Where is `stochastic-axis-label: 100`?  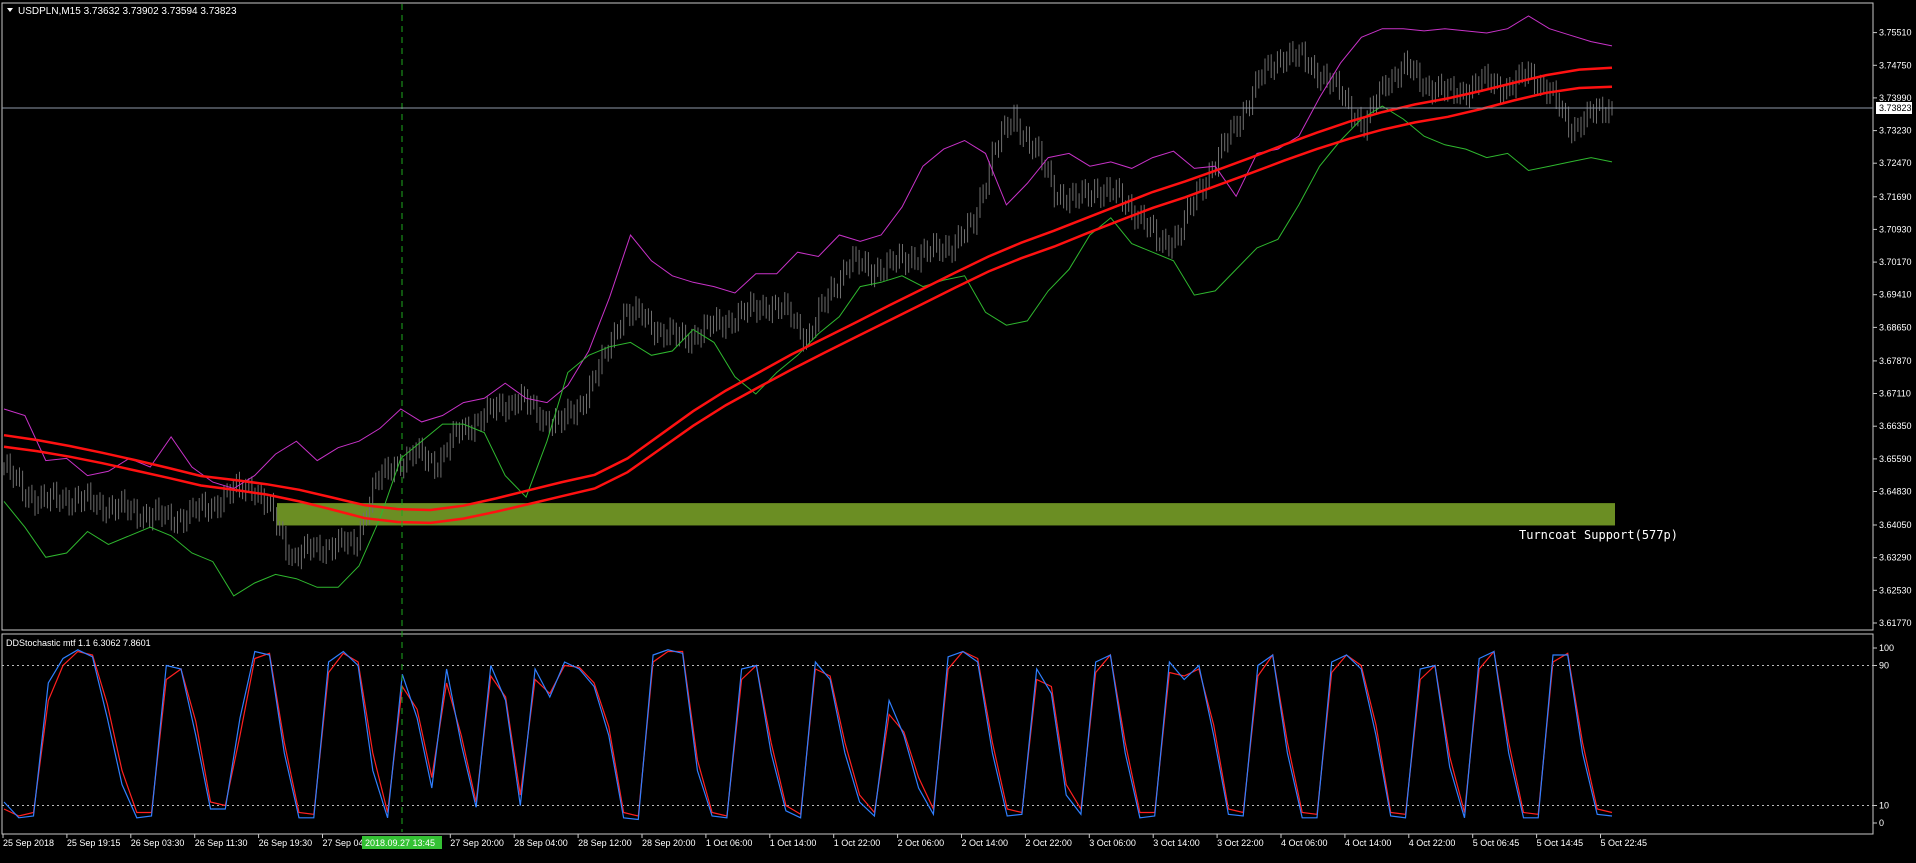
stochastic-axis-label: 100 is located at coordinates (1886, 648).